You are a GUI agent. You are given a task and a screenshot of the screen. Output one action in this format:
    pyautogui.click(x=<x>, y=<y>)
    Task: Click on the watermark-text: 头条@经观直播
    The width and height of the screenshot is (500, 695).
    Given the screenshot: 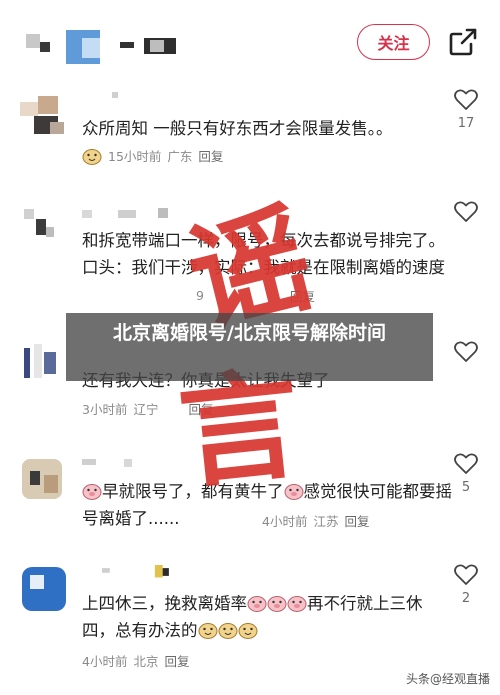 What is the action you would take?
    pyautogui.click(x=447, y=679)
    